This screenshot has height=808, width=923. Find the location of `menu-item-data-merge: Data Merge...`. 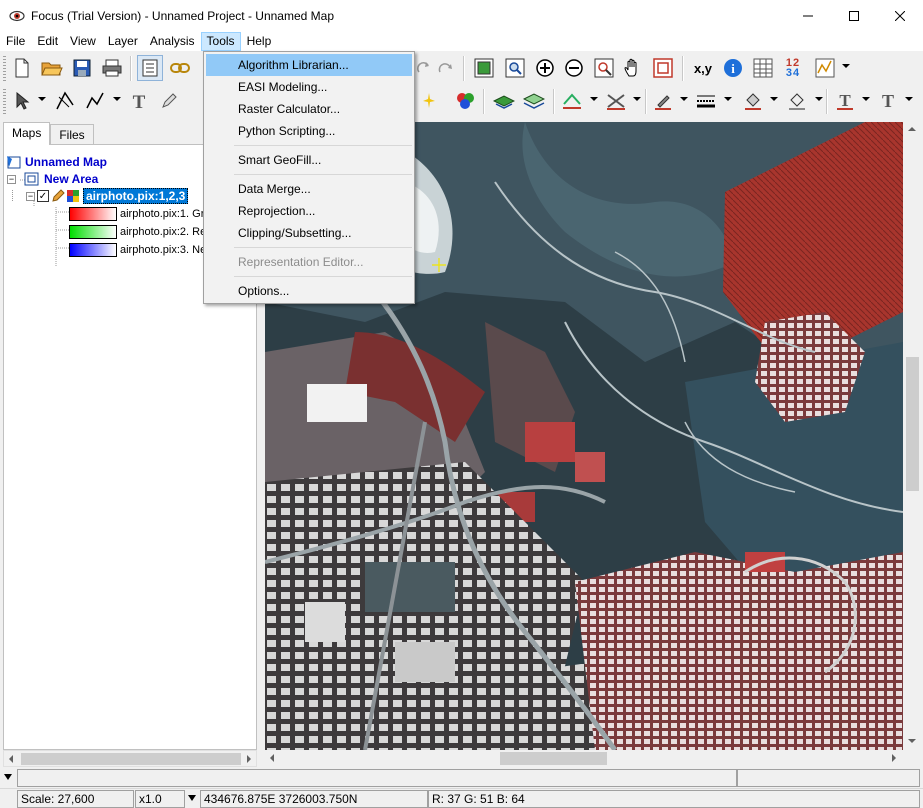

menu-item-data-merge: Data Merge... is located at coordinates (309, 189).